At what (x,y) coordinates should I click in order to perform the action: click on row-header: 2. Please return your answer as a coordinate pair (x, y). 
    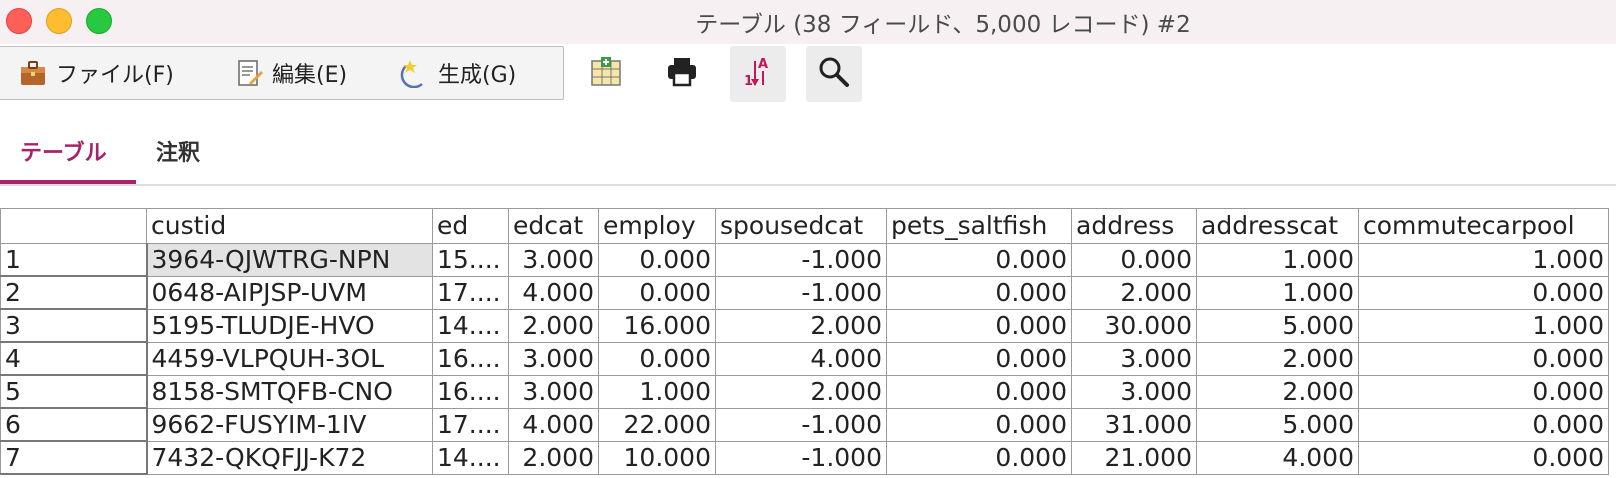
    Looking at the image, I should click on (74, 292).